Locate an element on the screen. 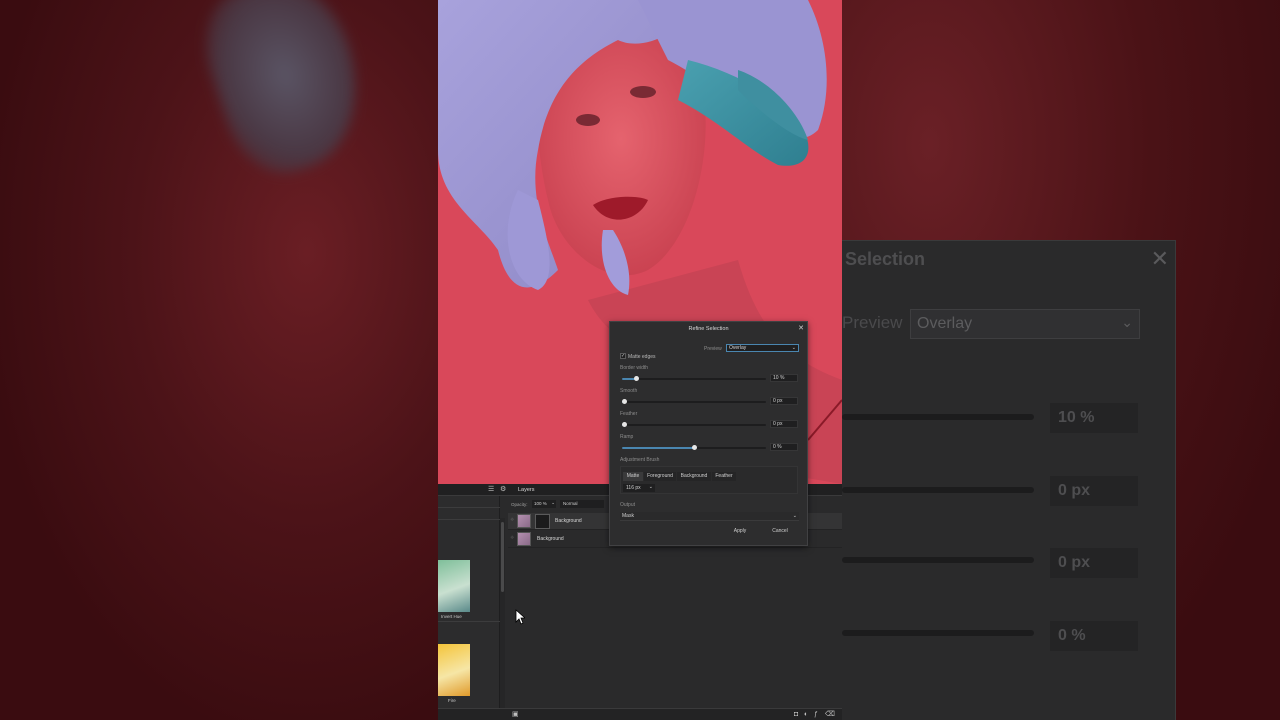 The width and height of the screenshot is (1280, 720). mouse-cursor-icon is located at coordinates (520, 617).